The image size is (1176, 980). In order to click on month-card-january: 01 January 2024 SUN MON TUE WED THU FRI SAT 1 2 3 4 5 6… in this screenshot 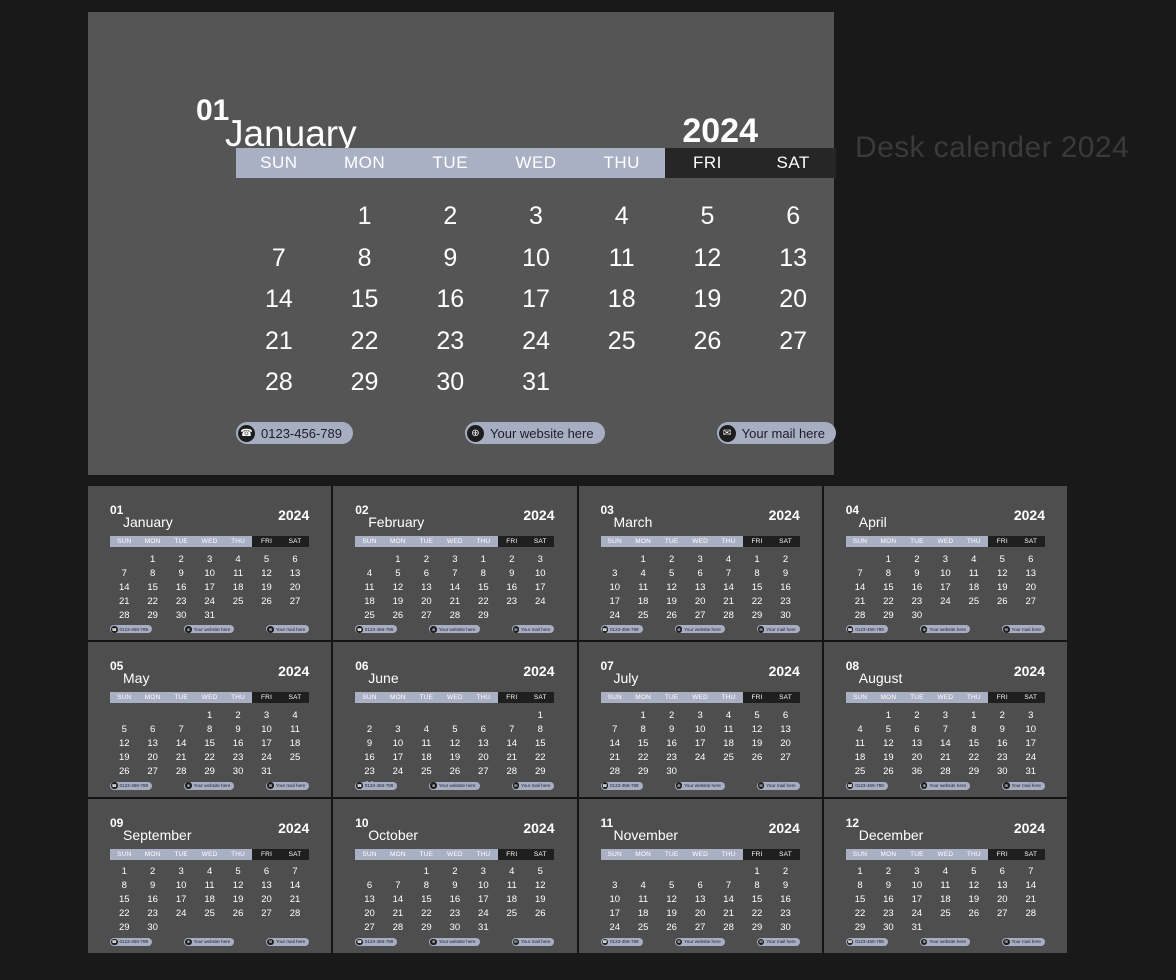, I will do `click(210, 563)`.